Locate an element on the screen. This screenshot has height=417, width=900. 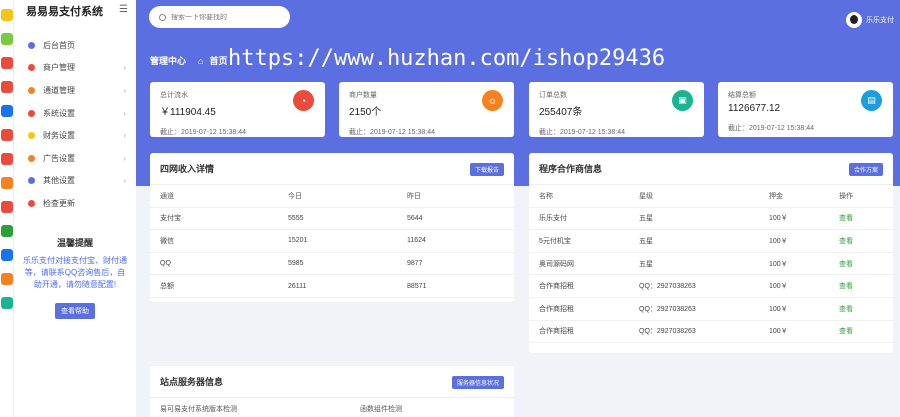
stat-card: 商户数量 2150个 截止：2019-07-12 15:38:44 ☺ is located at coordinates (426, 109).